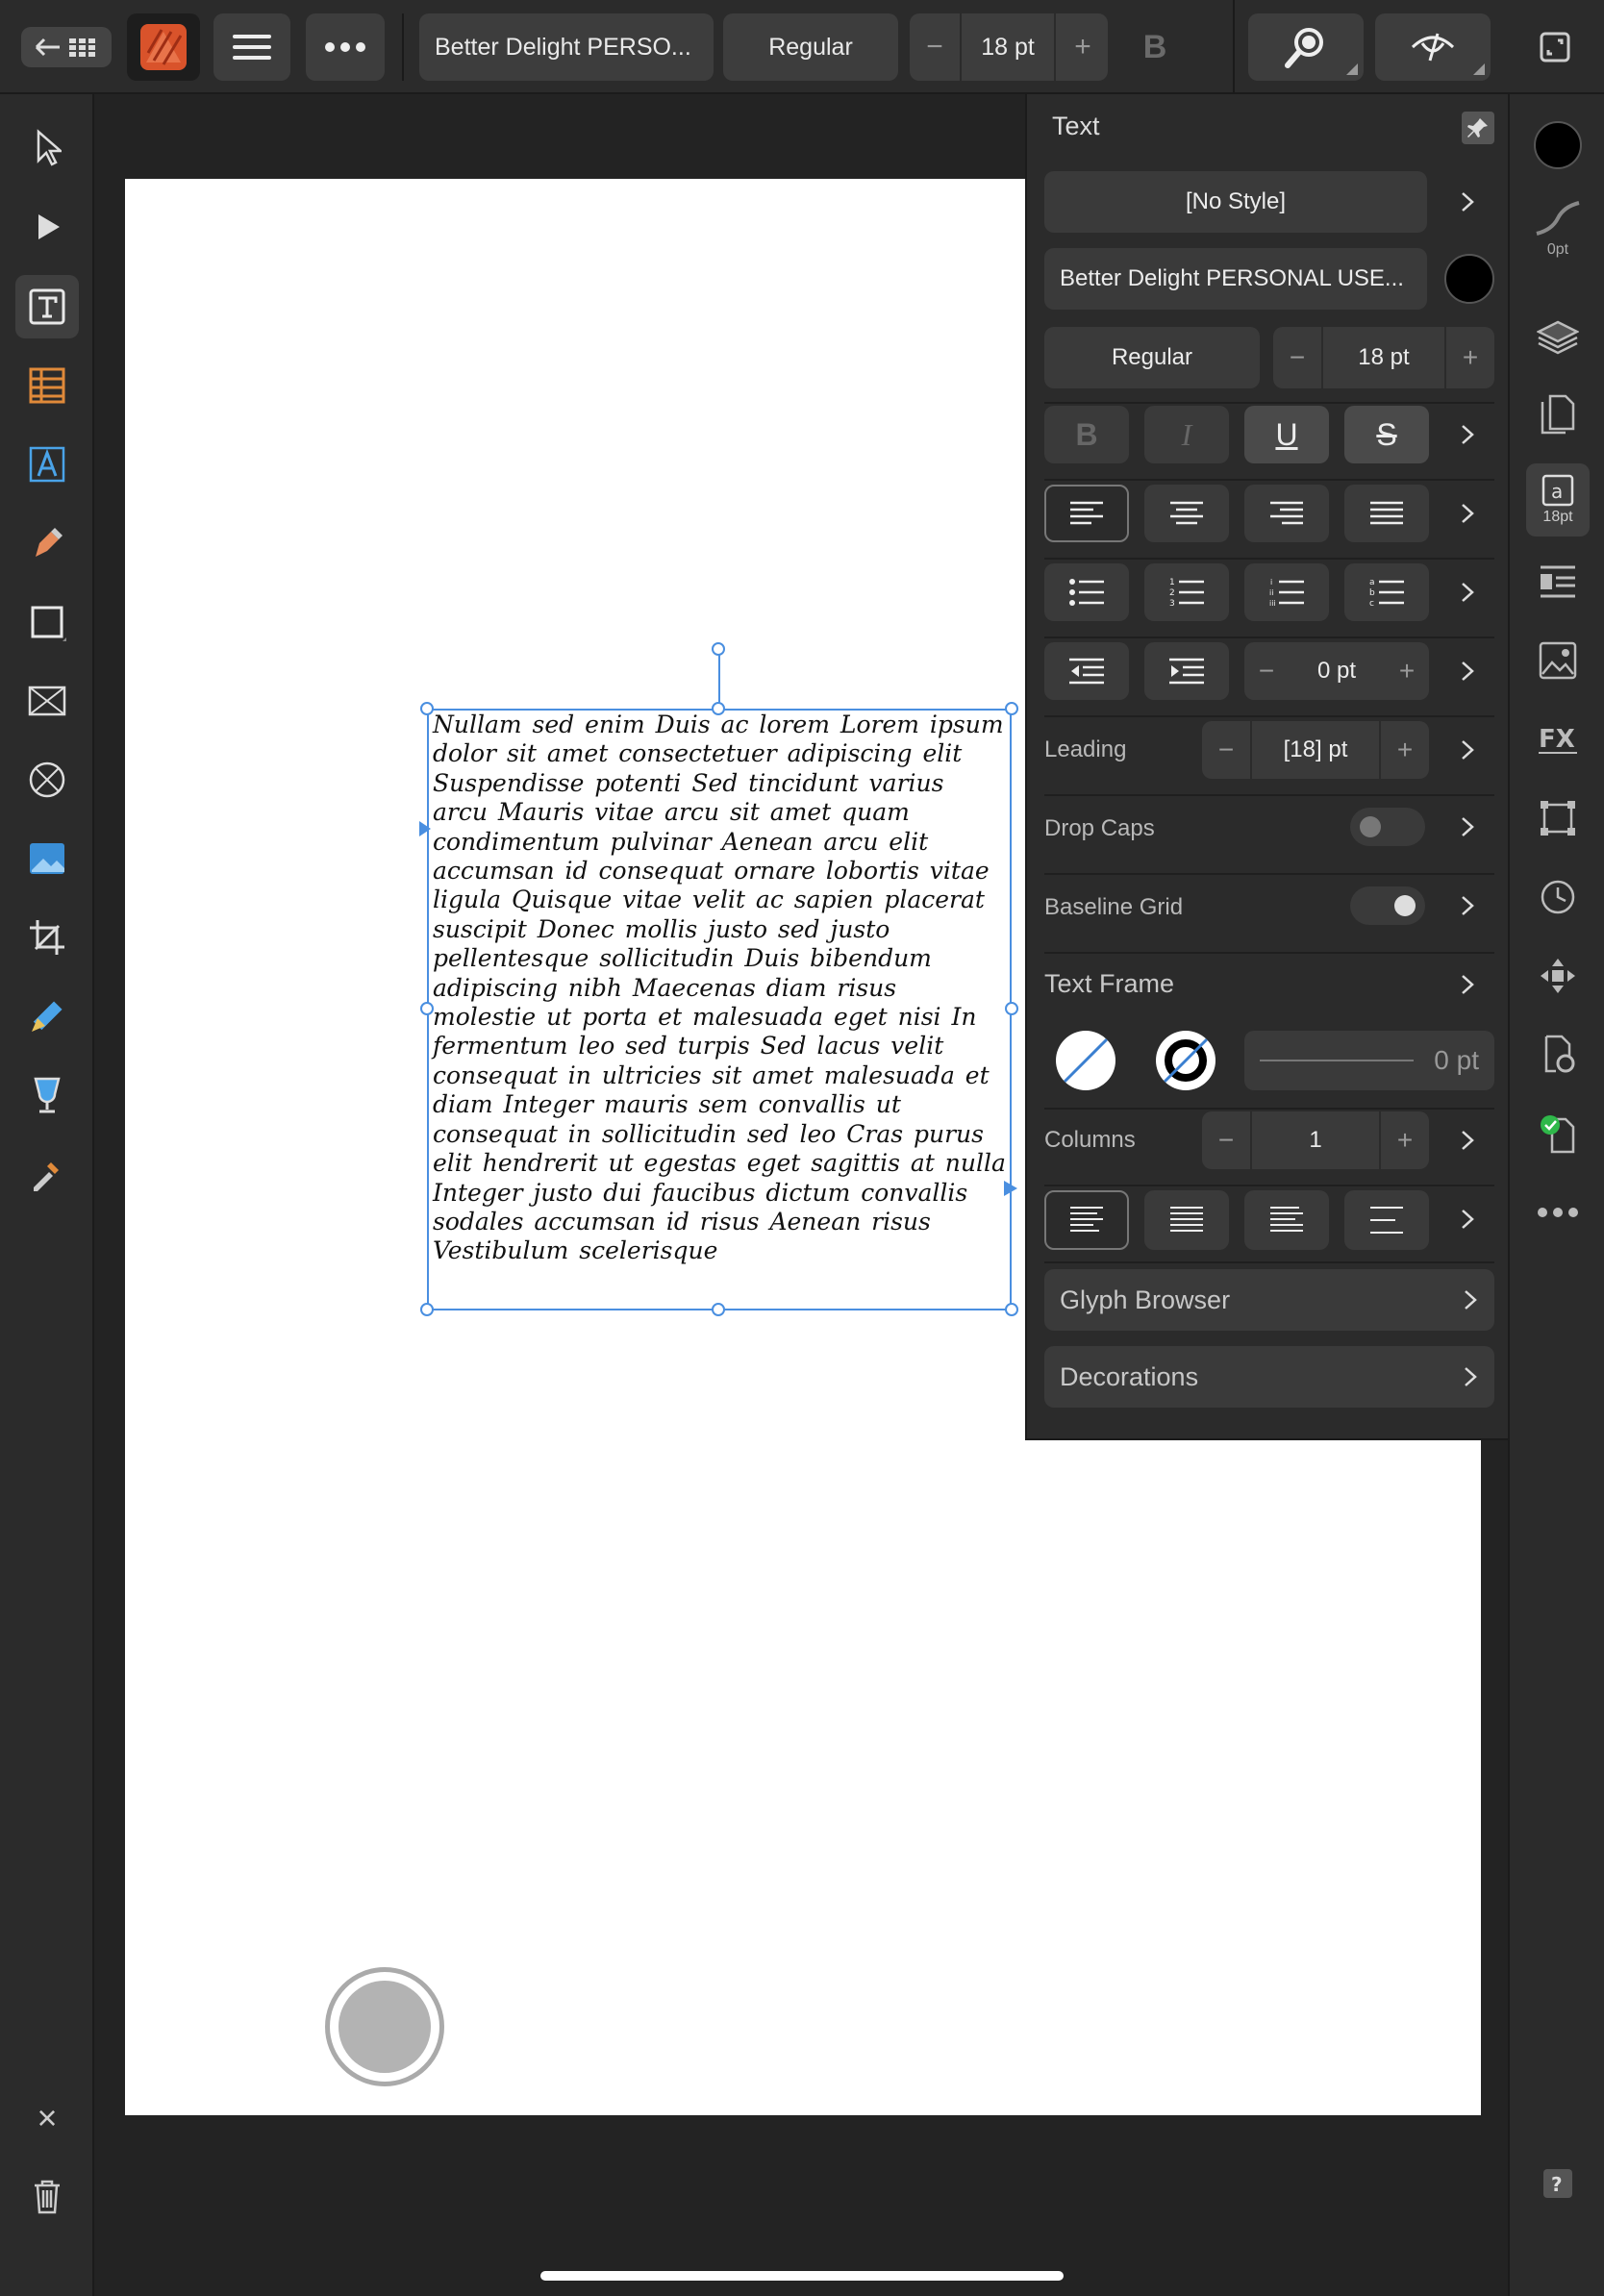 This screenshot has width=1604, height=2296. I want to click on leading-more-chevron, so click(1467, 750).